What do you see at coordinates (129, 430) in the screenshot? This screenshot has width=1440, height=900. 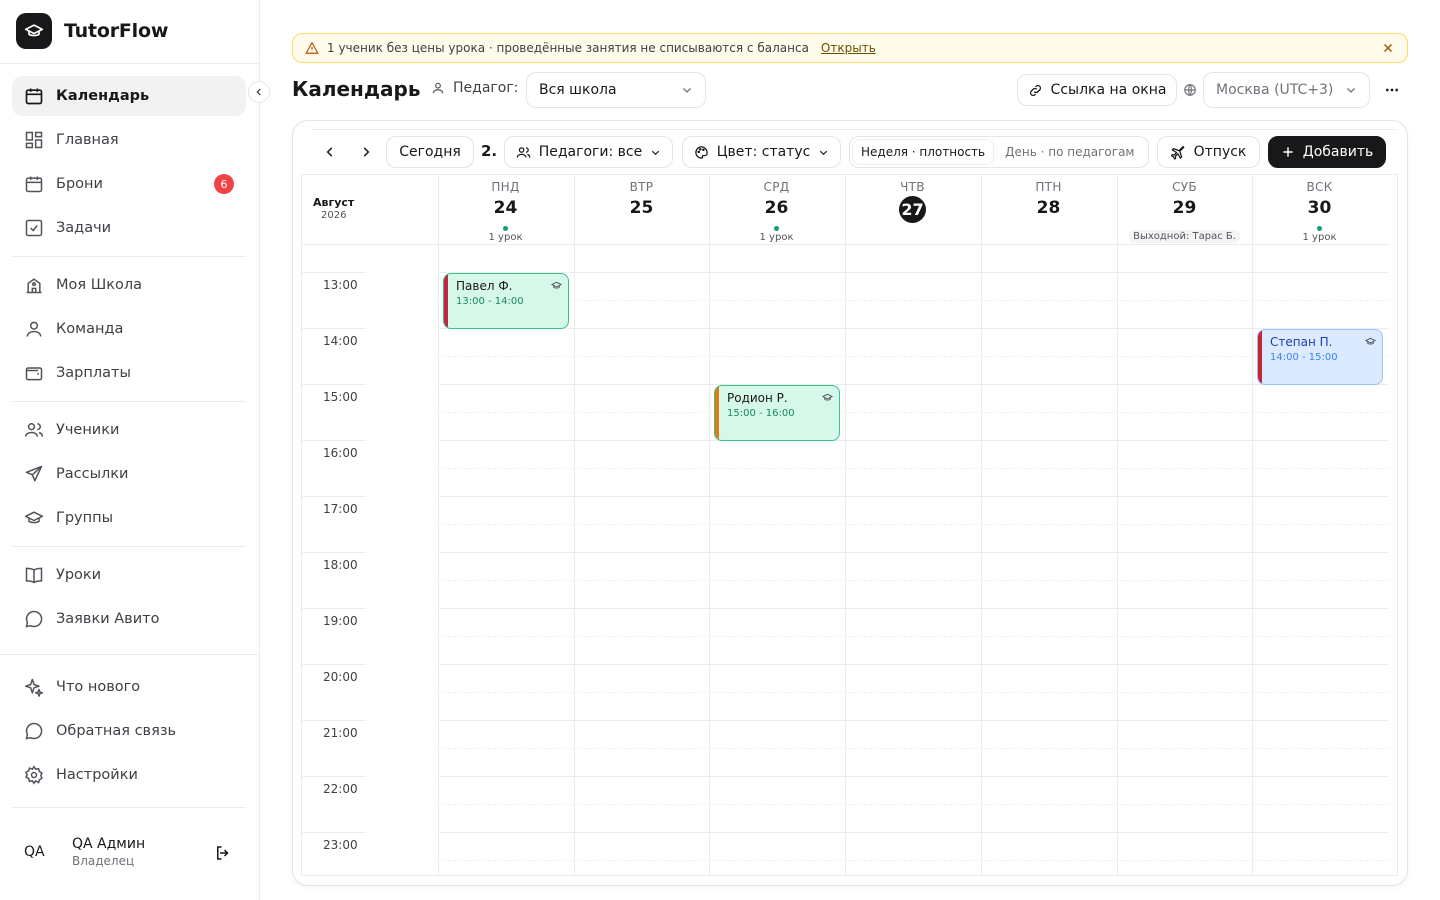 I see `sidebar-item-students: Ученики` at bounding box center [129, 430].